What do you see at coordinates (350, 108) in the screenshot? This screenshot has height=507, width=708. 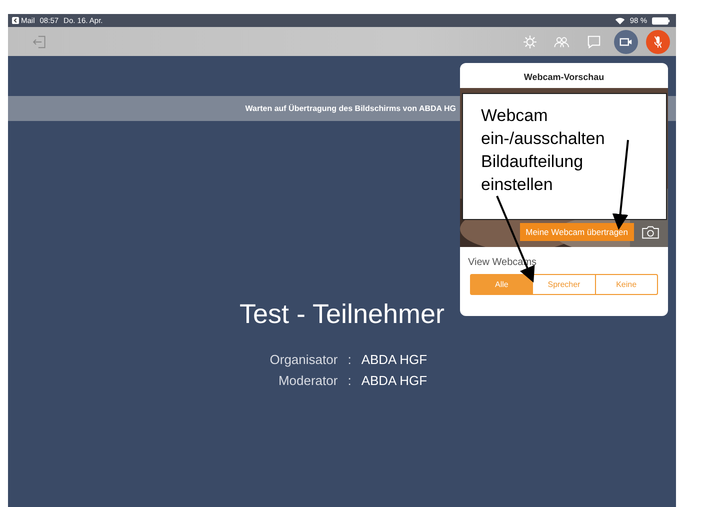 I see `banner-text: Warten auf Übertragung des Bildschirms von ABDA HG` at bounding box center [350, 108].